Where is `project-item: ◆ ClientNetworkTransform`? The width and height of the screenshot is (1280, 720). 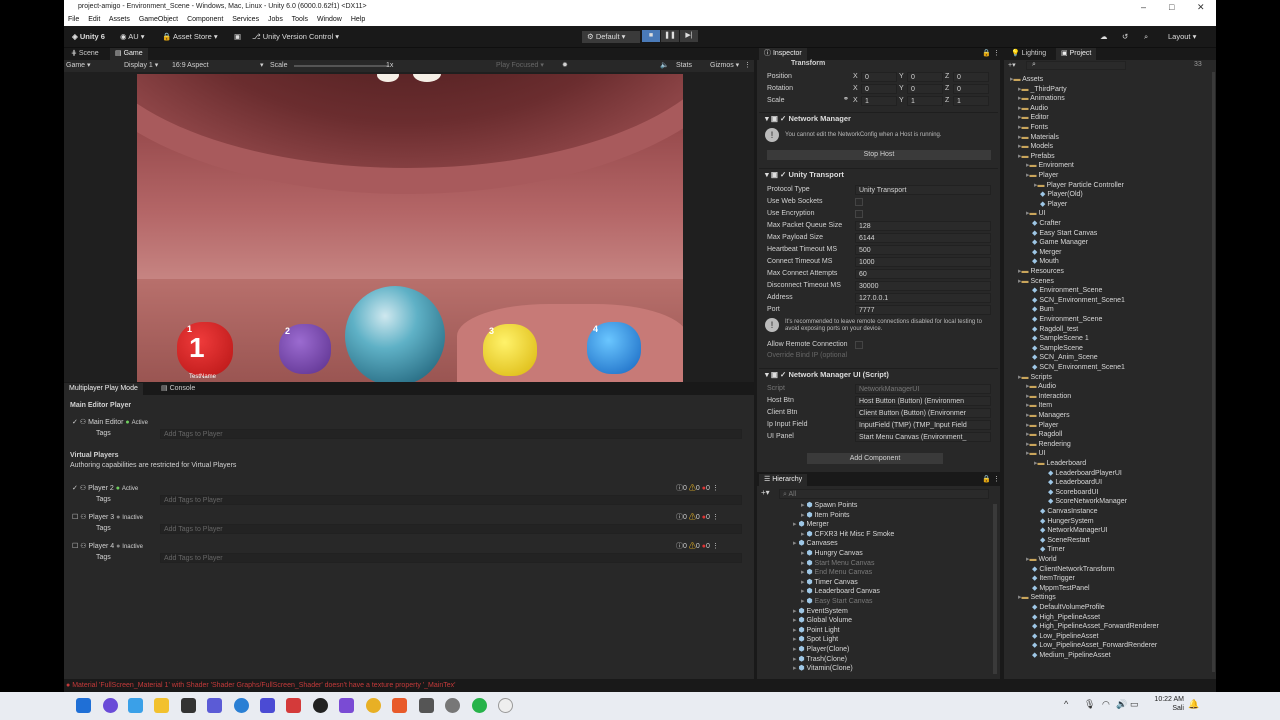 project-item: ◆ ClientNetworkTransform is located at coordinates (1070, 570).